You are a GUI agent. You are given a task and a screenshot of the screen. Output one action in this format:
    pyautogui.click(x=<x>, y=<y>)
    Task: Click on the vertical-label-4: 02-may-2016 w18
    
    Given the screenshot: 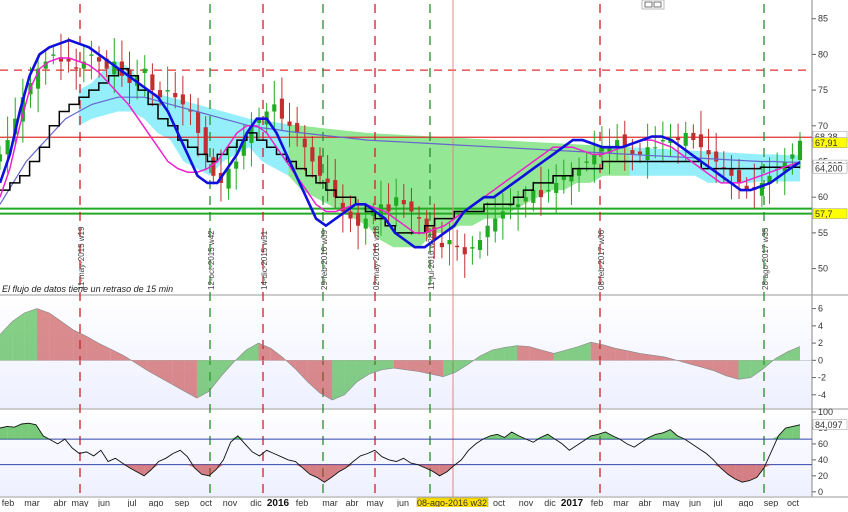 What is the action you would take?
    pyautogui.click(x=376, y=257)
    